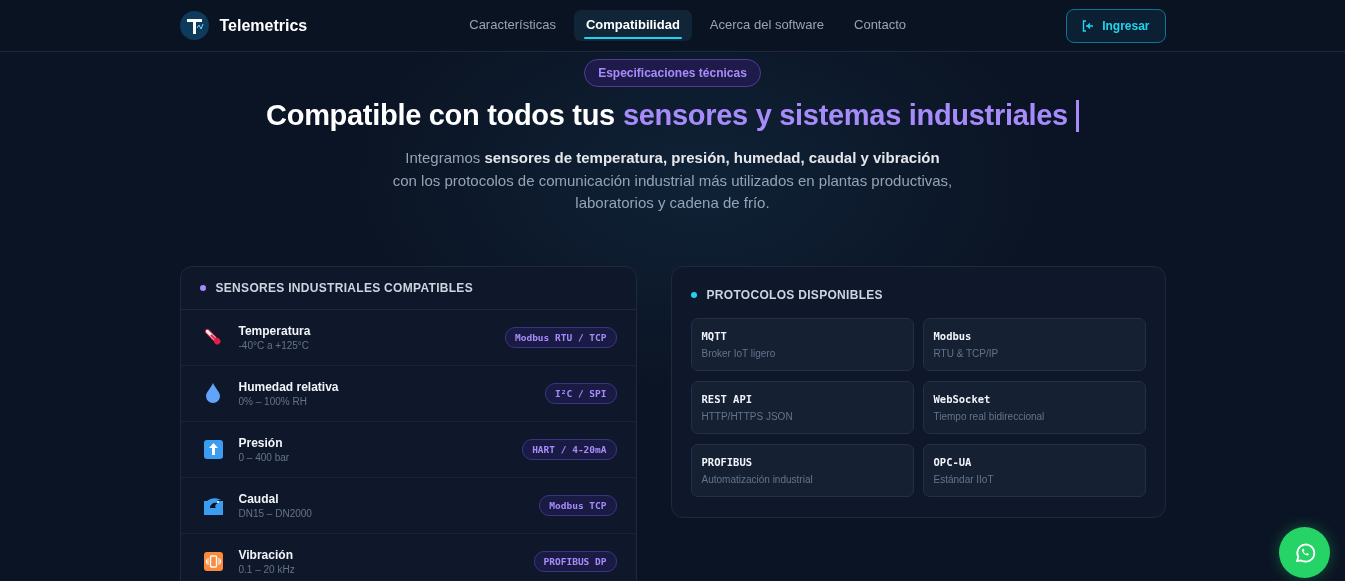 Image resolution: width=1345 pixels, height=581 pixels. Describe the element at coordinates (263, 25) in the screenshot. I see `brand-name: Telemetrics` at that location.